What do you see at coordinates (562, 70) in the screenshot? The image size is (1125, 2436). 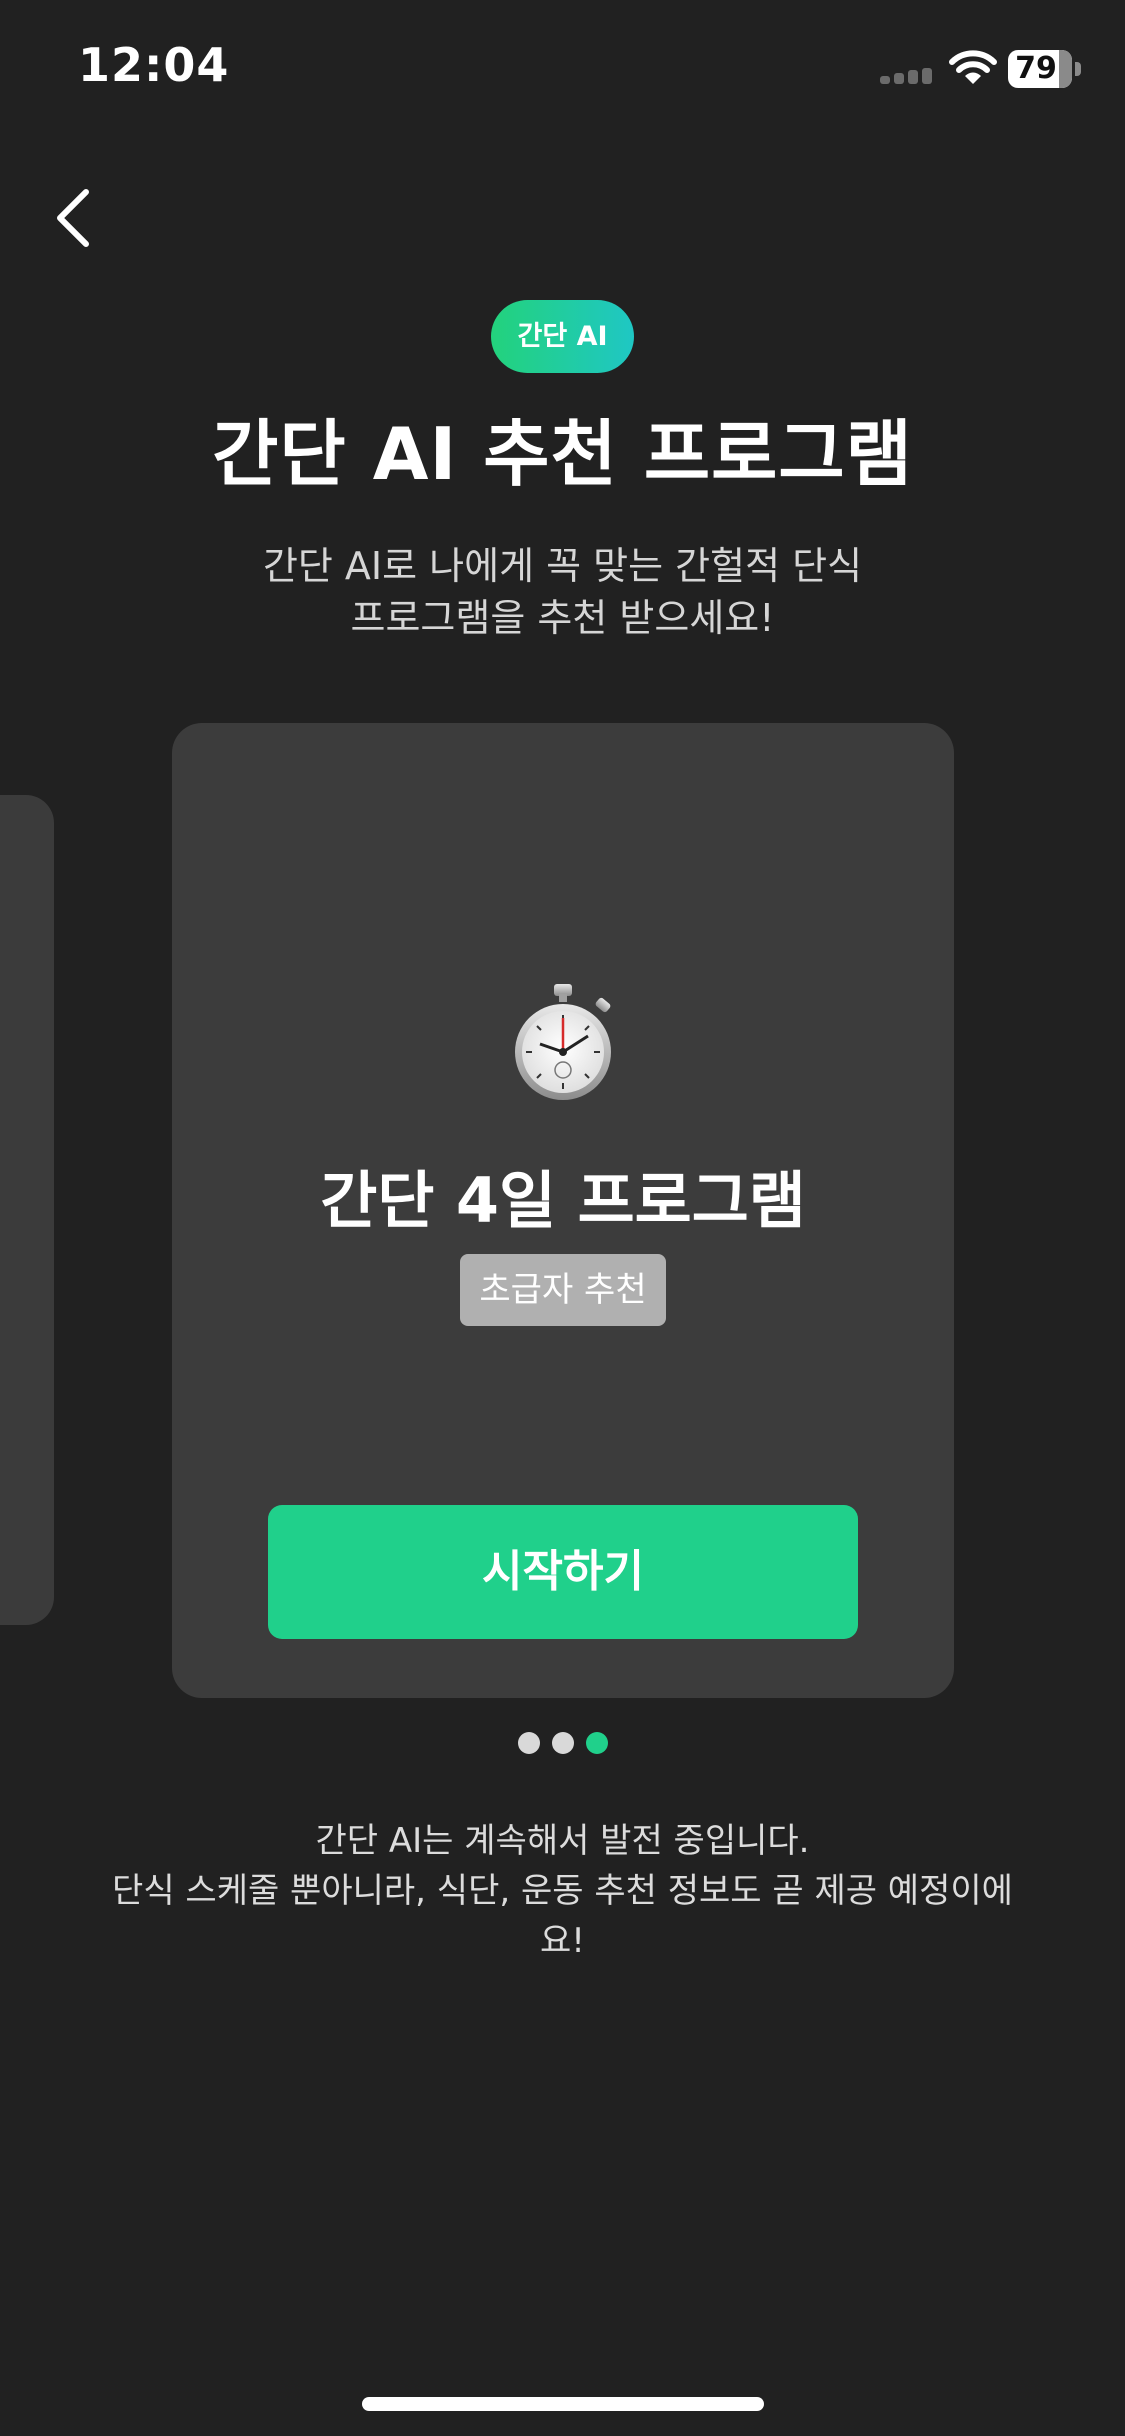 I see `status-bar: 12:04 79` at bounding box center [562, 70].